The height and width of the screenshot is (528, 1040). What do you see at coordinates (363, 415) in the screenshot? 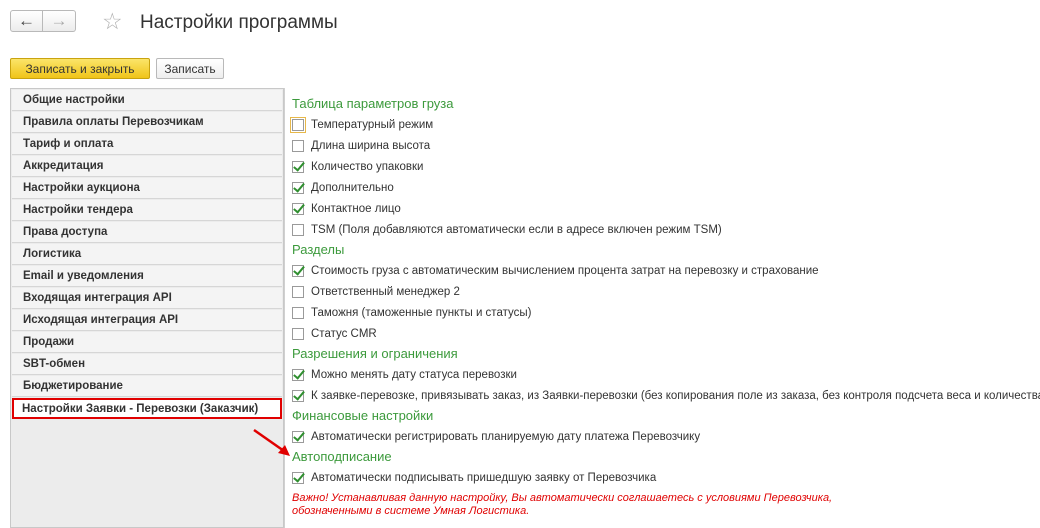
I see `section-title-finance: Финансовые настройки` at bounding box center [363, 415].